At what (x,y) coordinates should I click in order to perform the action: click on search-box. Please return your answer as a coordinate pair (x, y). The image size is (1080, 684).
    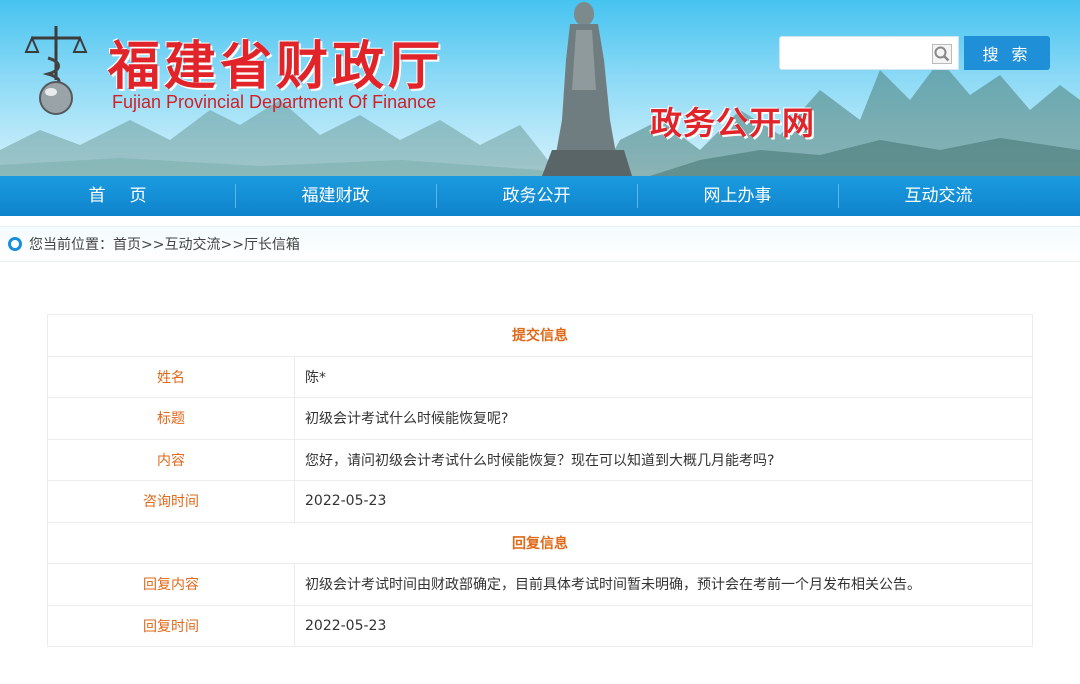
    Looking at the image, I should click on (869, 53).